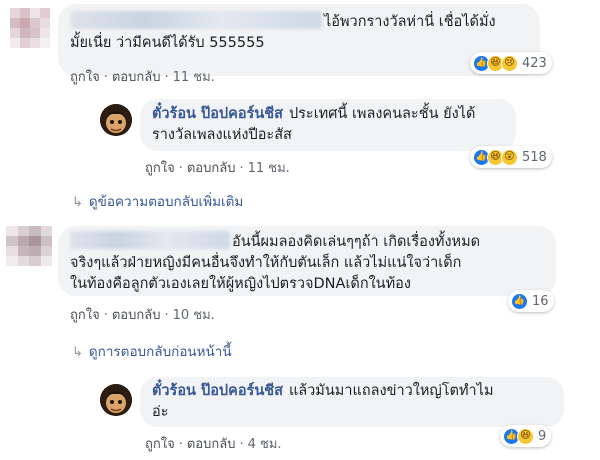 Image resolution: width=600 pixels, height=460 pixels. What do you see at coordinates (194, 315) in the screenshot?
I see `timestamp: 10 ชม.` at bounding box center [194, 315].